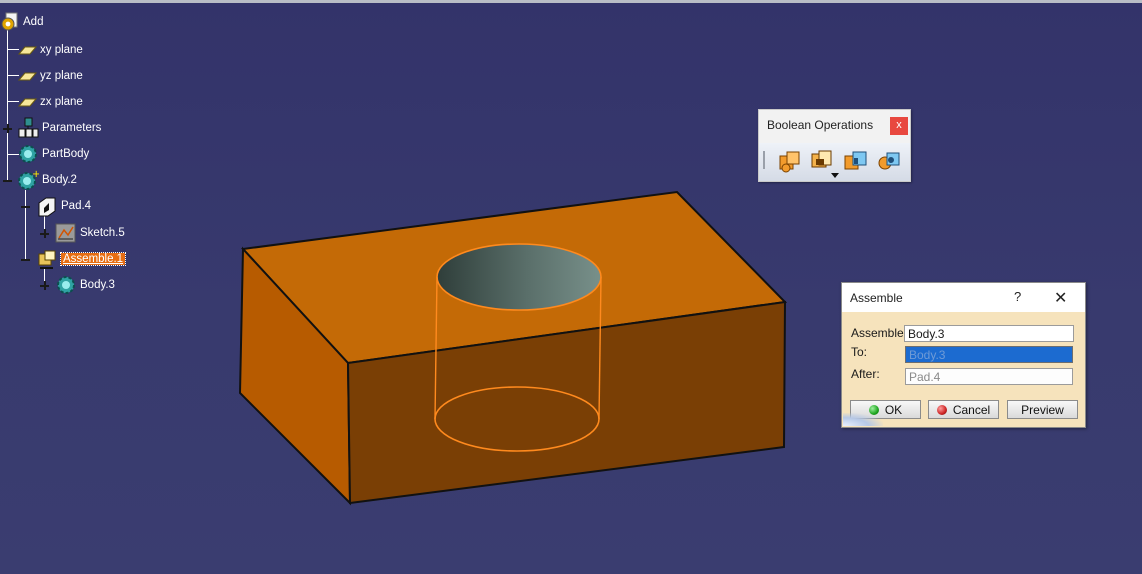 This screenshot has height=574, width=1142. I want to click on boolean-operations-toolbar: Boolean Operations x, so click(834, 145).